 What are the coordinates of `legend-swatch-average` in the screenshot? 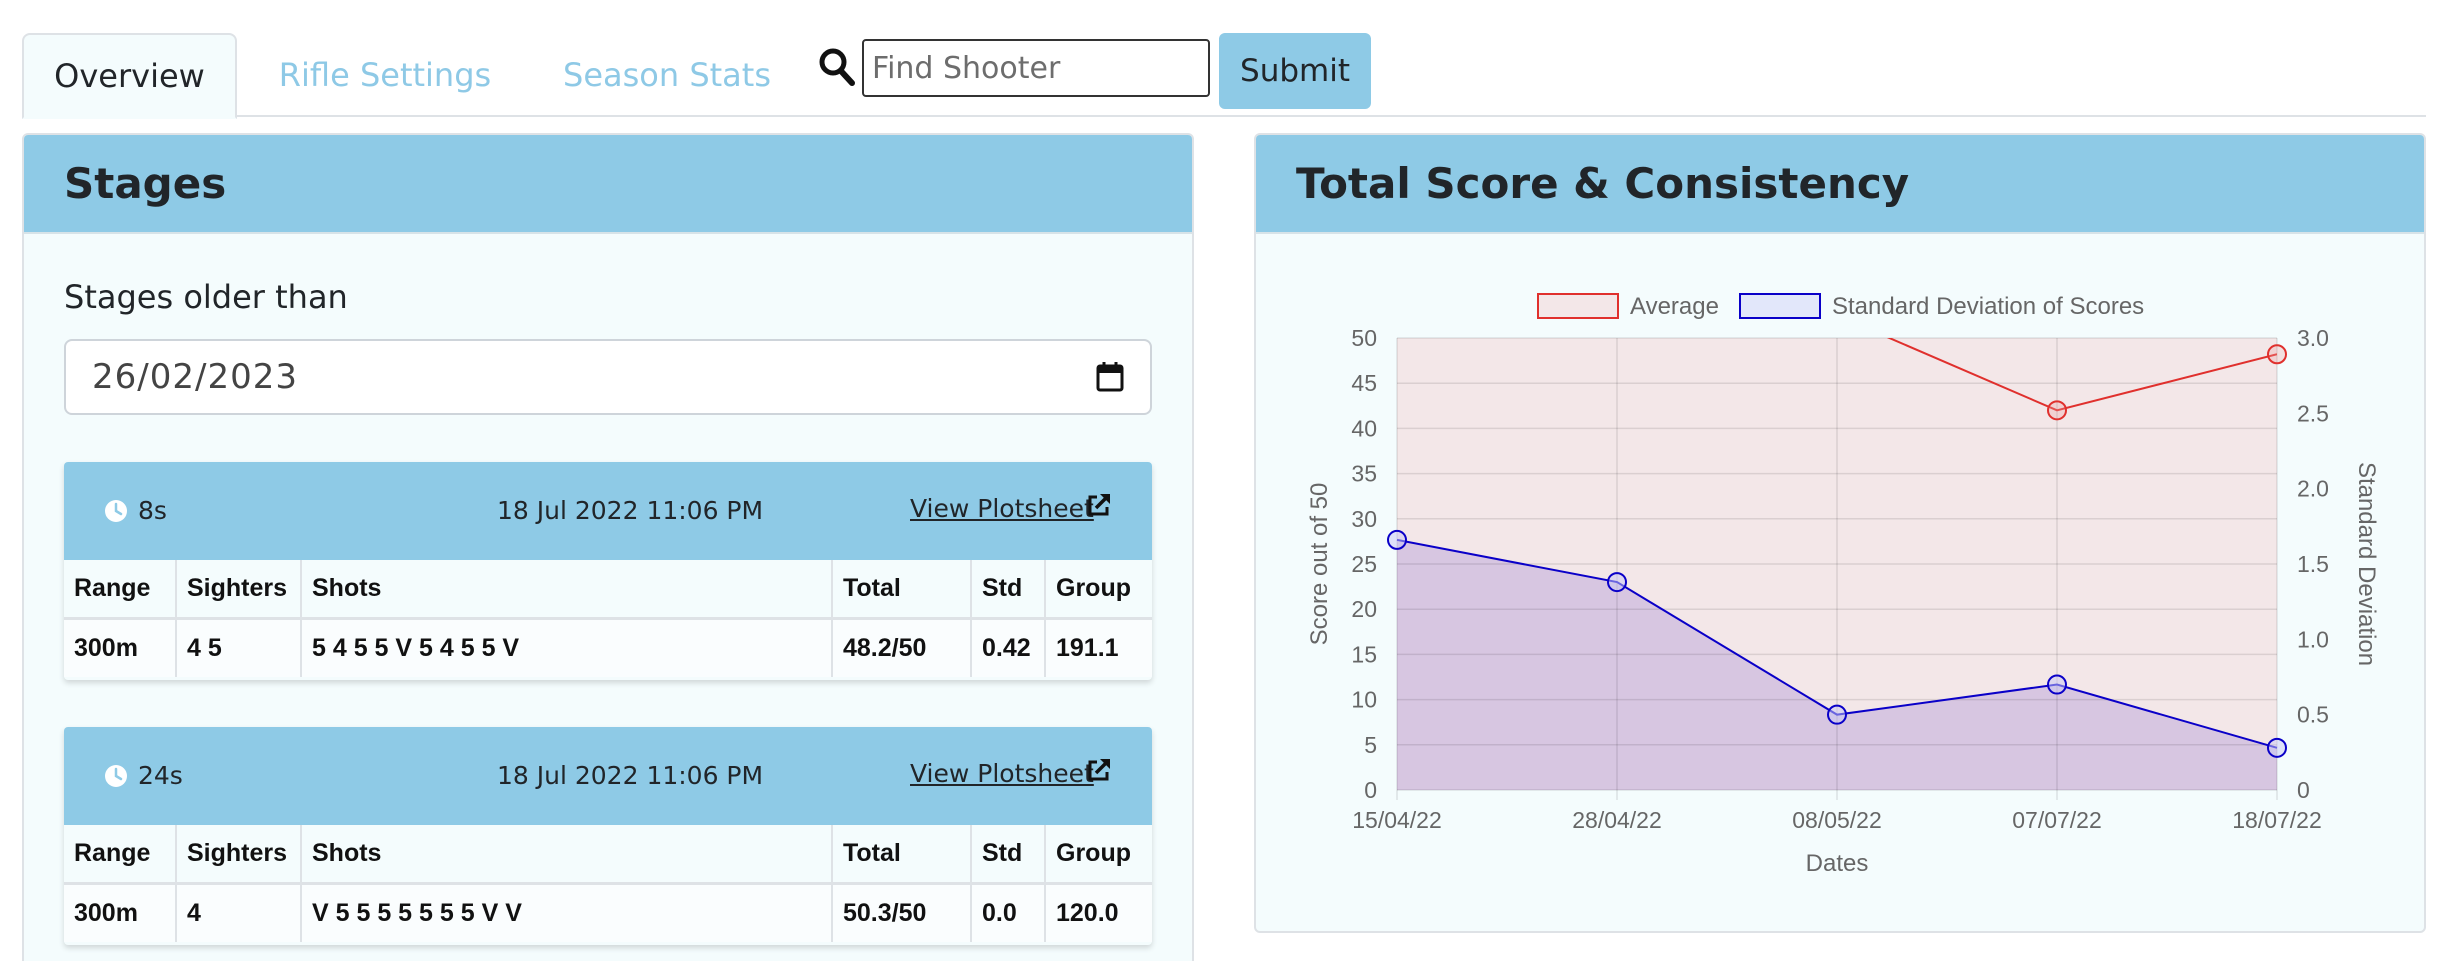 It's located at (1578, 306).